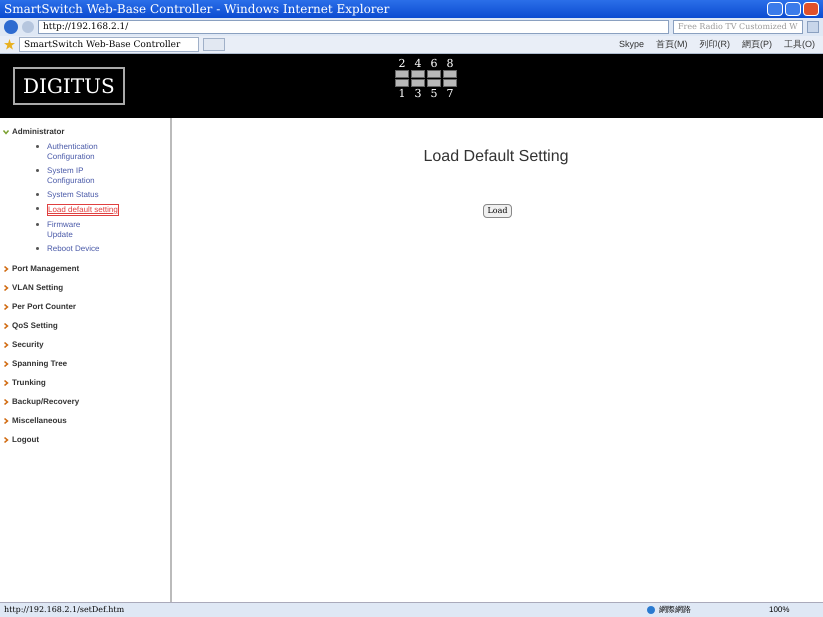  Describe the element at coordinates (77, 152) in the screenshot. I see `sidebar-link: Authentication Configuration` at that location.